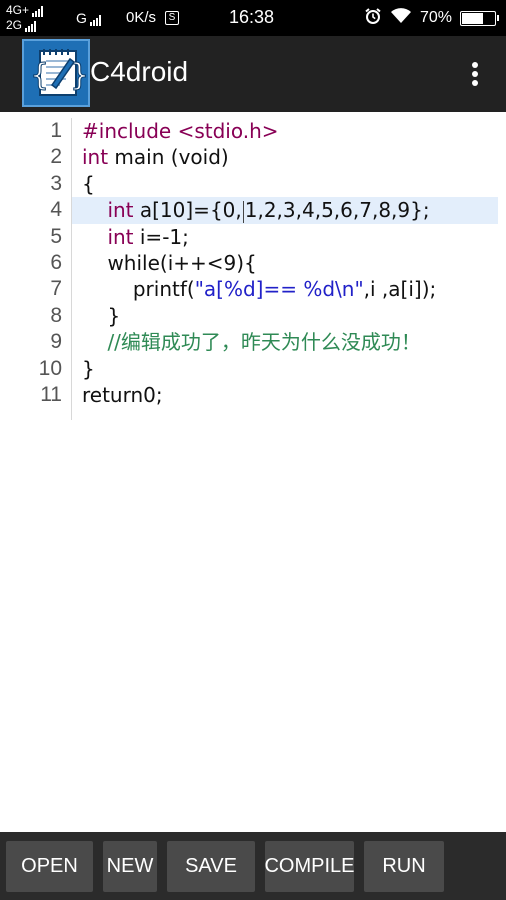  What do you see at coordinates (56, 210) in the screenshot?
I see `line-number: 4` at bounding box center [56, 210].